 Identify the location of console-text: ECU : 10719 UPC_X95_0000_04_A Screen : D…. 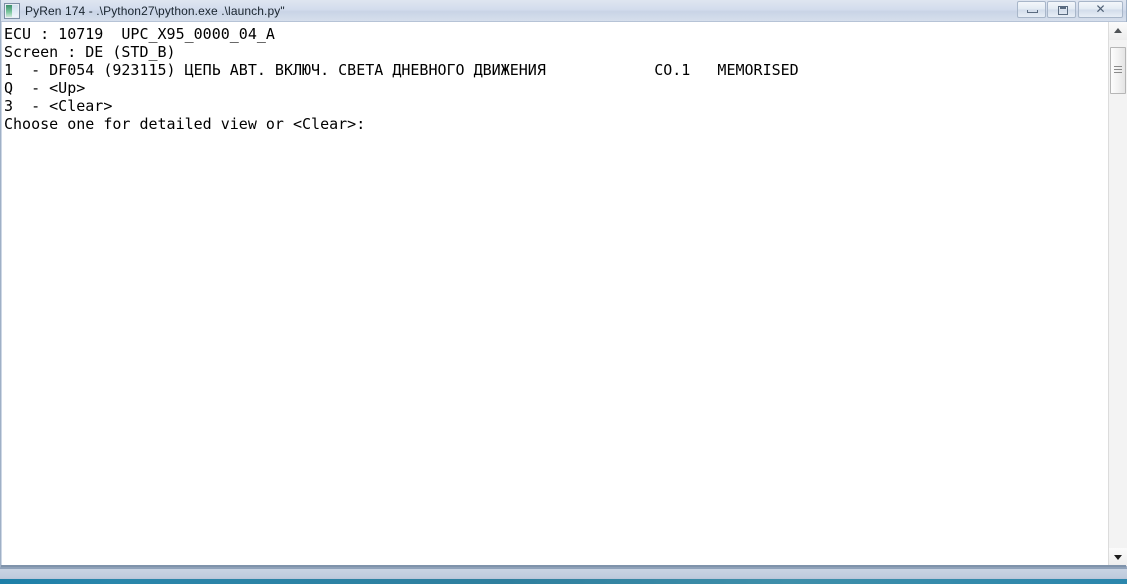
(401, 79).